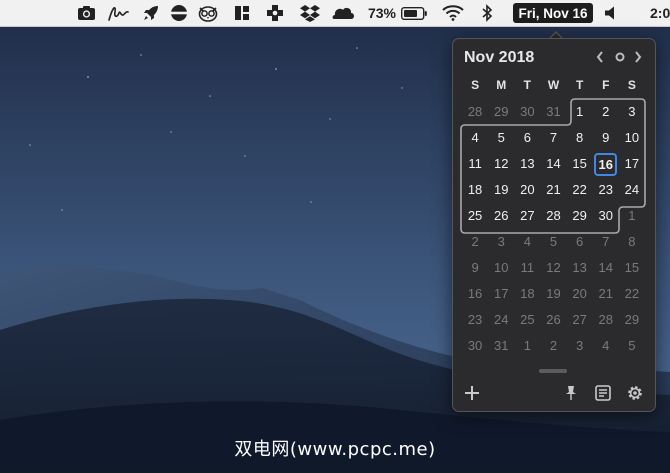 This screenshot has height=473, width=670. What do you see at coordinates (606, 164) in the screenshot?
I see `calendar-day-today: 16` at bounding box center [606, 164].